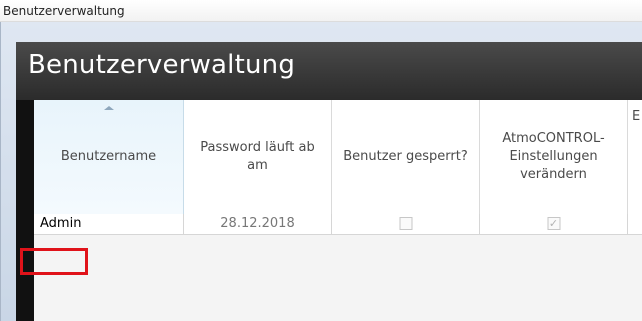  I want to click on column-header-atmocontrol-settings: AtmoCONTROL-Einstellungen verändern, so click(554, 157).